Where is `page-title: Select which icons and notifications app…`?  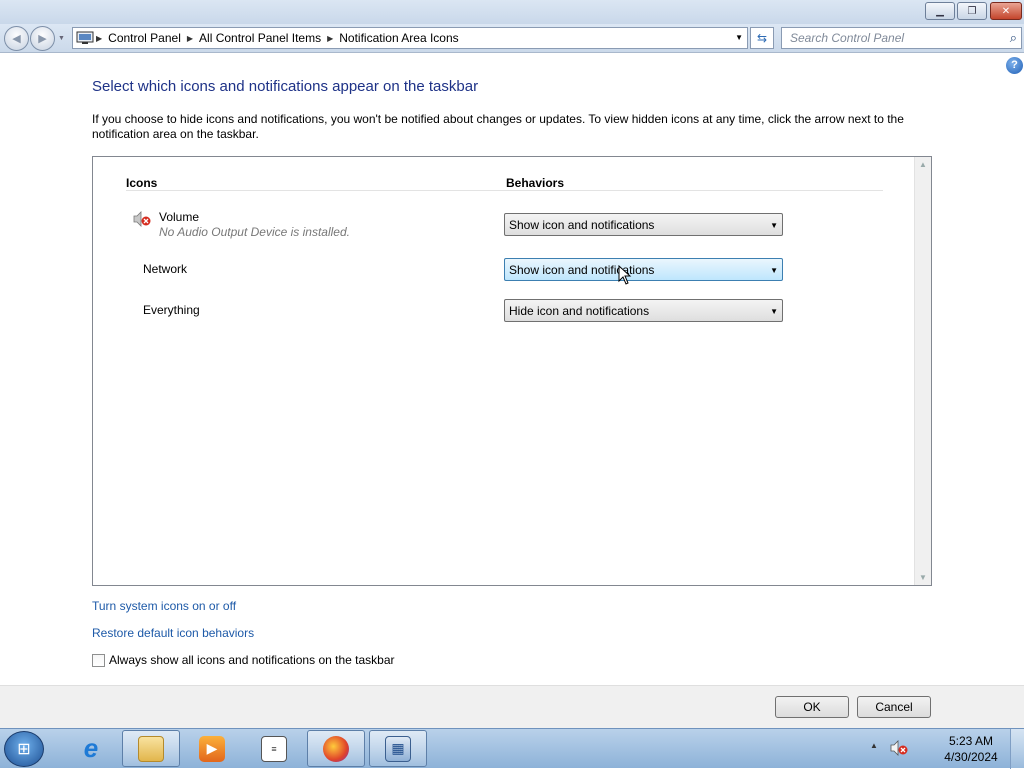
page-title: Select which icons and notifications app… is located at coordinates (285, 86).